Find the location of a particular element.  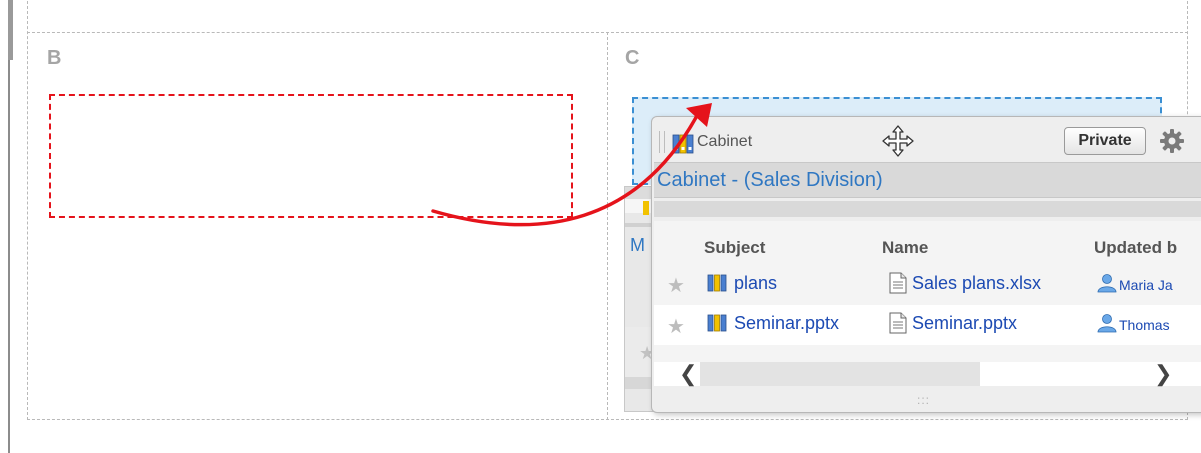

updated-by-link: Maria Ja is located at coordinates (1146, 285).